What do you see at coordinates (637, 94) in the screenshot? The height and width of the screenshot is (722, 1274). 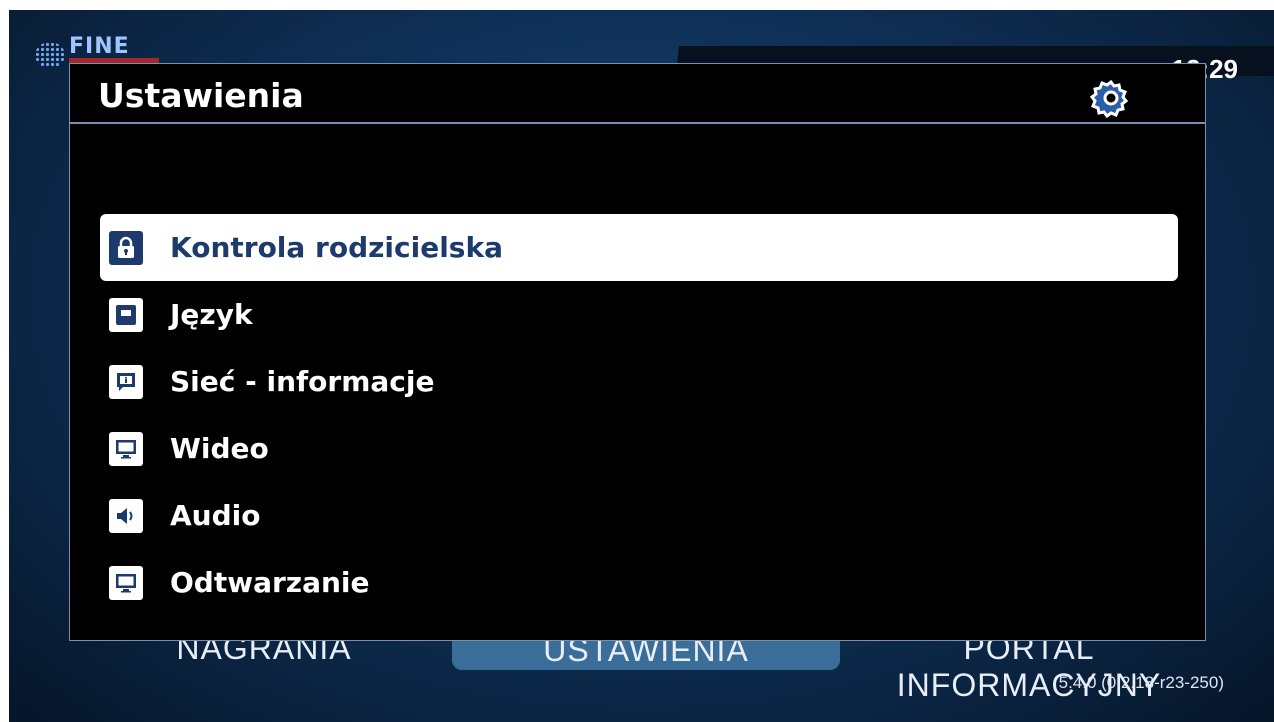 I see `dialog-header: Ustawienia` at bounding box center [637, 94].